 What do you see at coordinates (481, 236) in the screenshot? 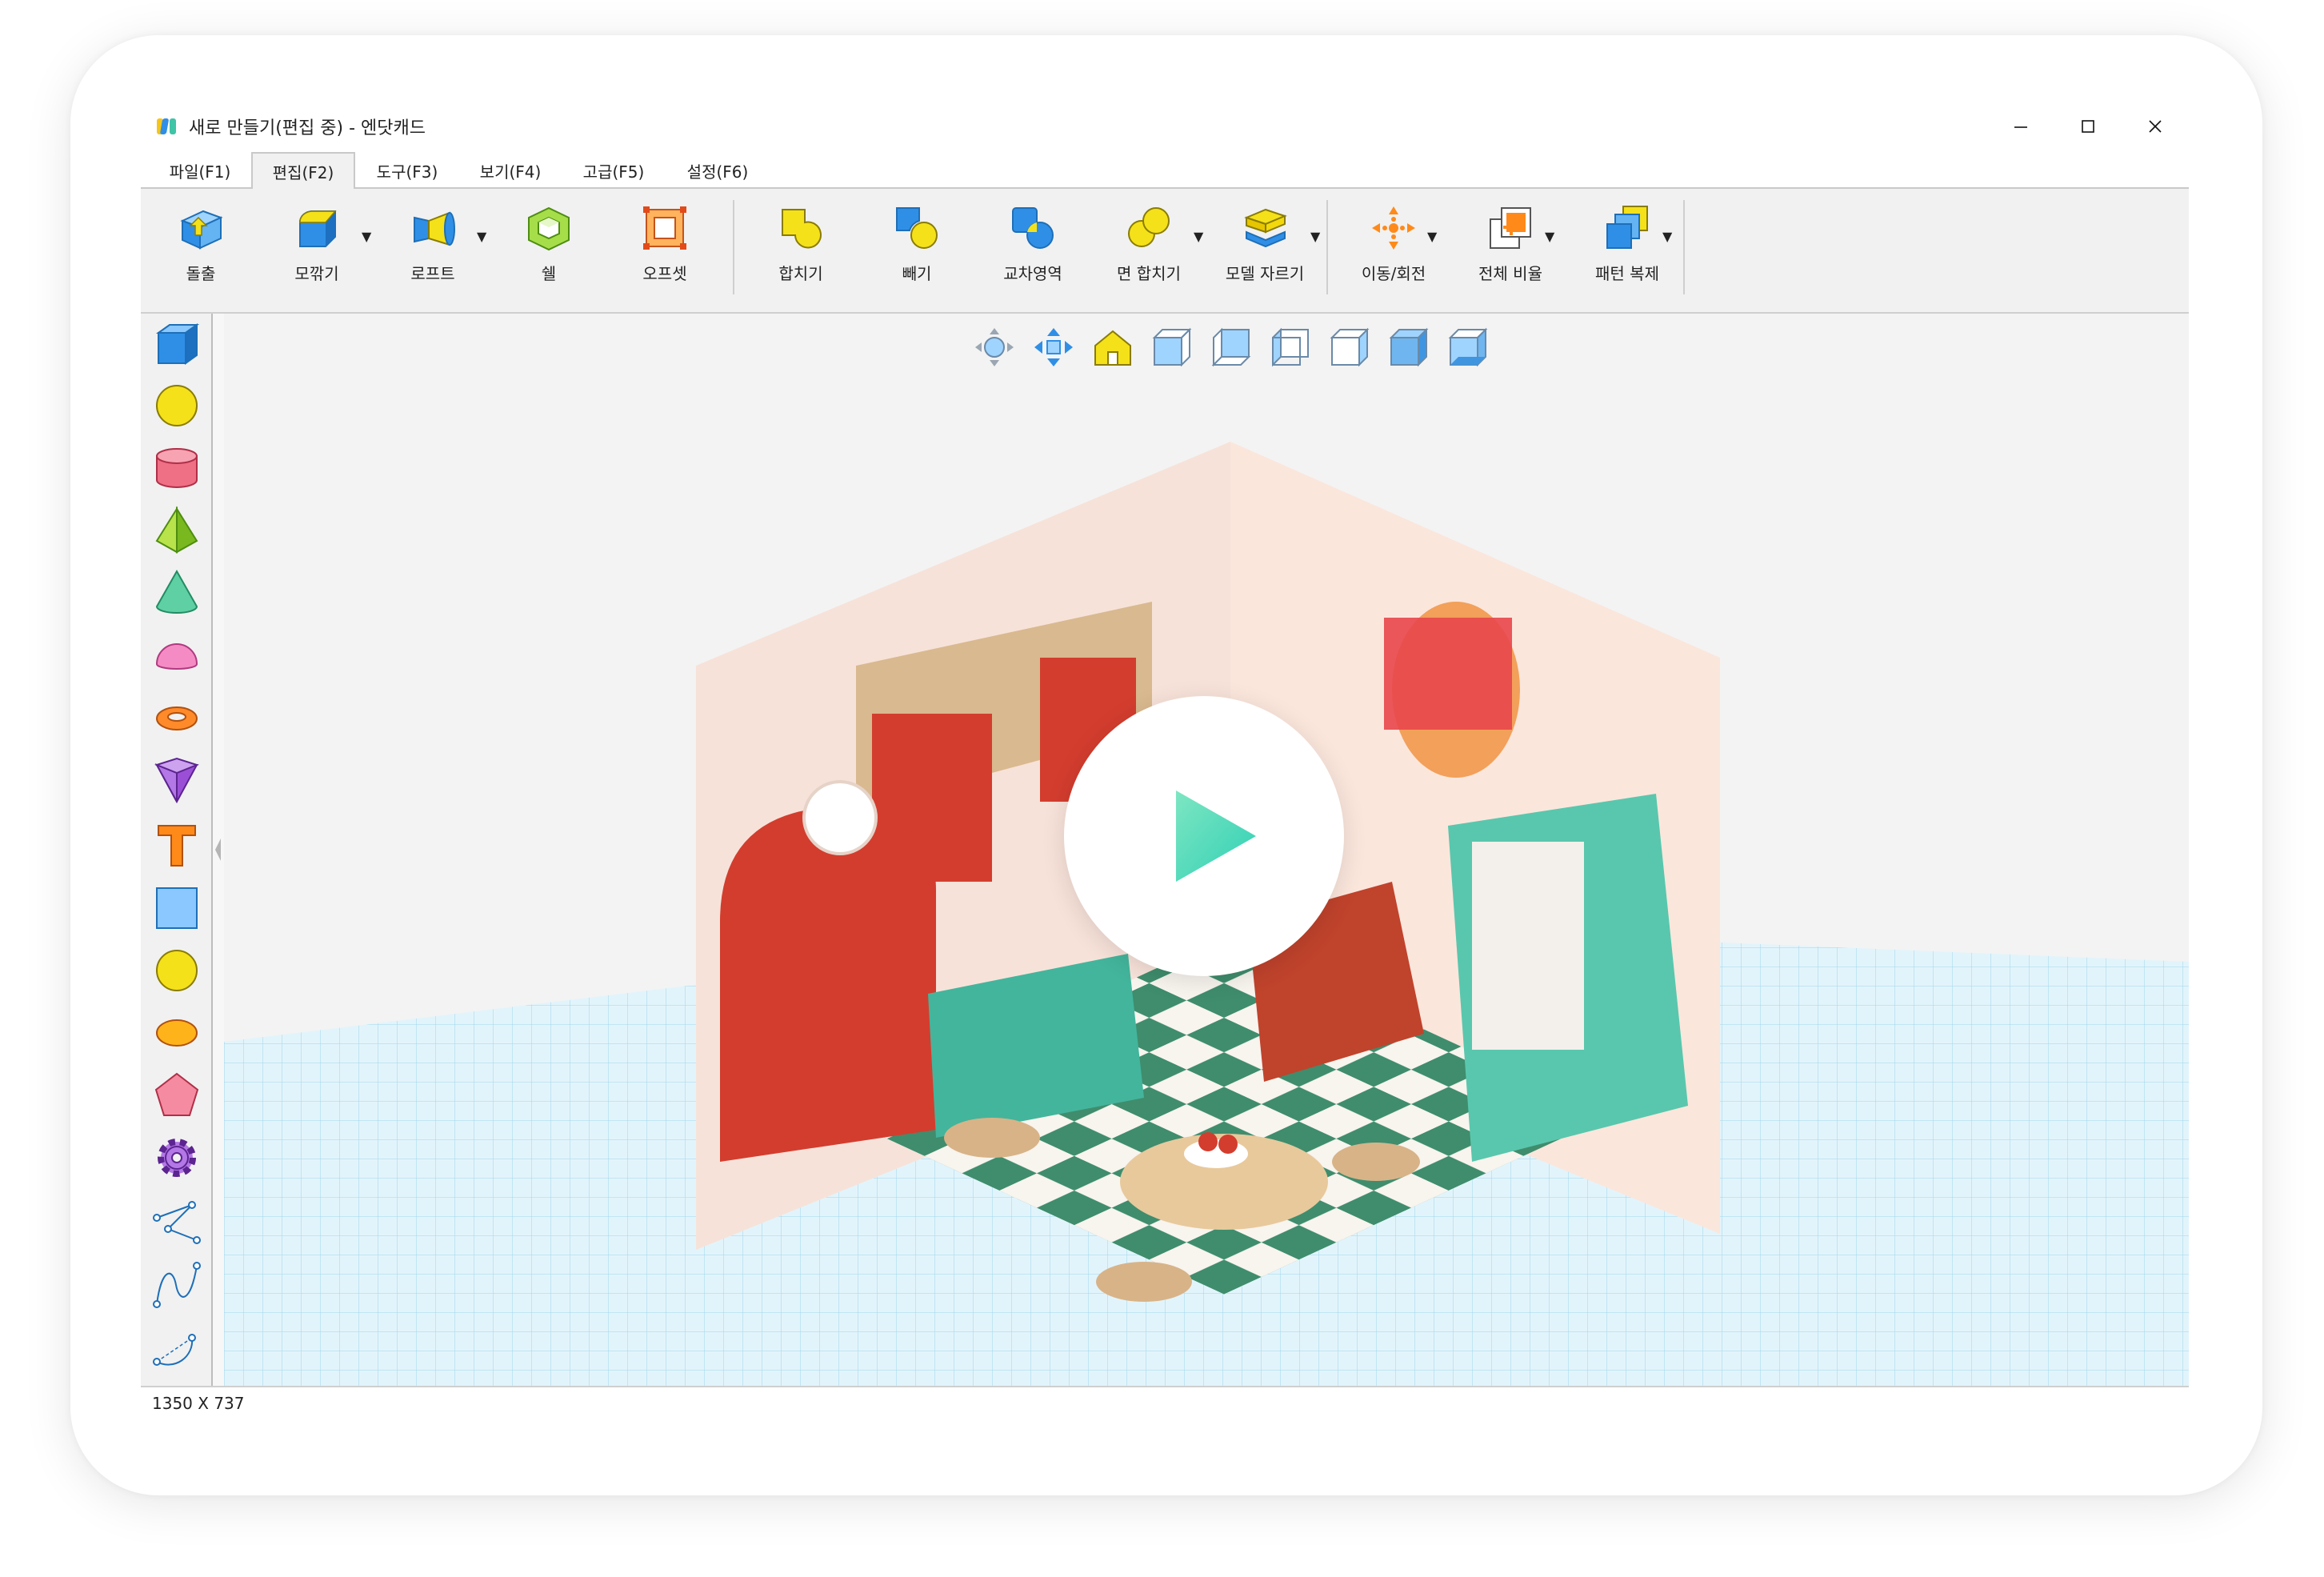
I see `loft-dropdown-icon: ▼` at bounding box center [481, 236].